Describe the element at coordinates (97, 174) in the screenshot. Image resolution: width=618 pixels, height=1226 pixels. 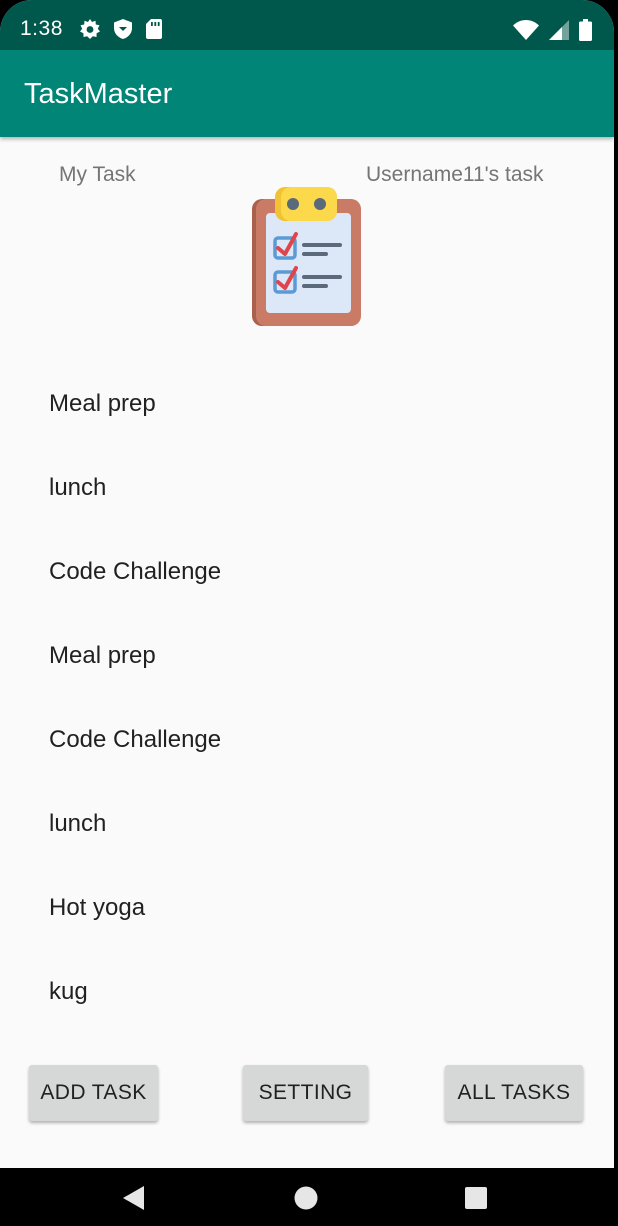
I see `my-task-label: My Task` at that location.